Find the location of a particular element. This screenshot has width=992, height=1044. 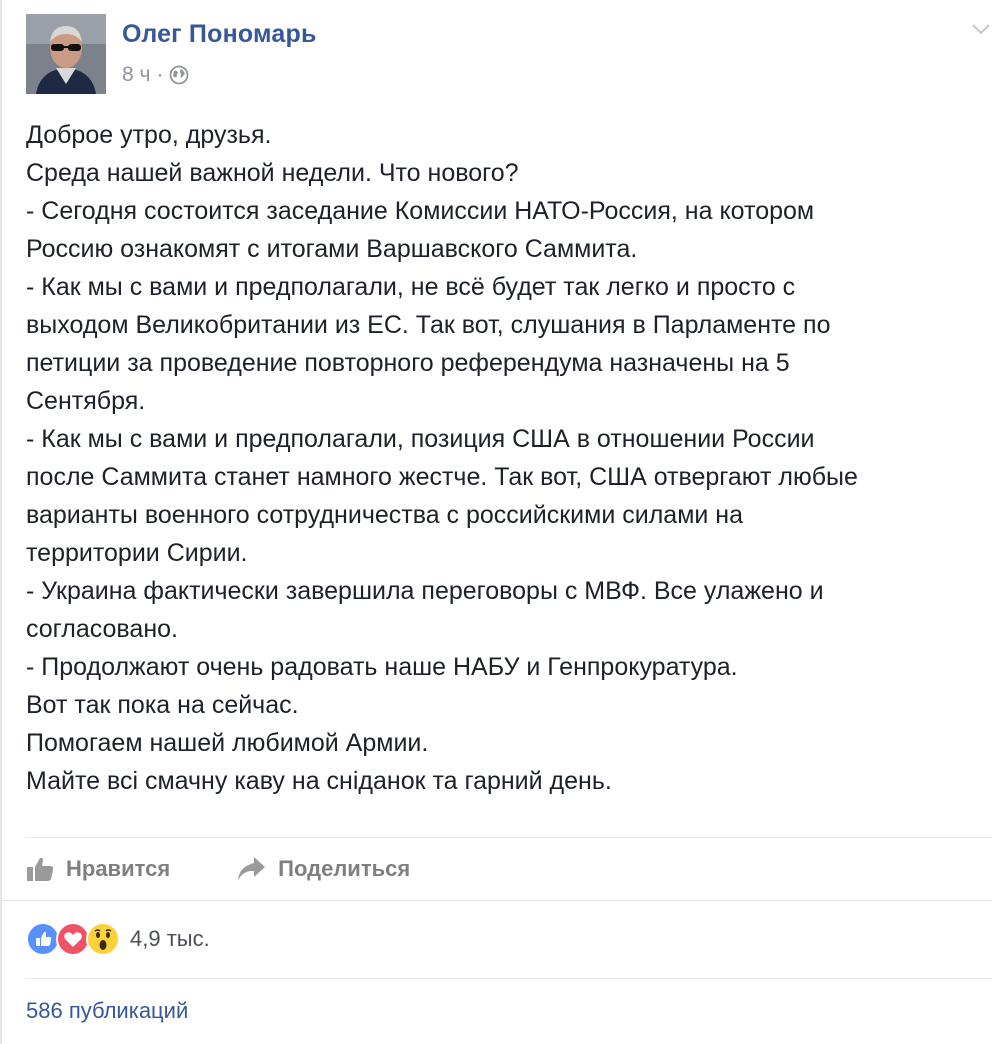

reaction-count: 4,9 тыс. is located at coordinates (170, 938).